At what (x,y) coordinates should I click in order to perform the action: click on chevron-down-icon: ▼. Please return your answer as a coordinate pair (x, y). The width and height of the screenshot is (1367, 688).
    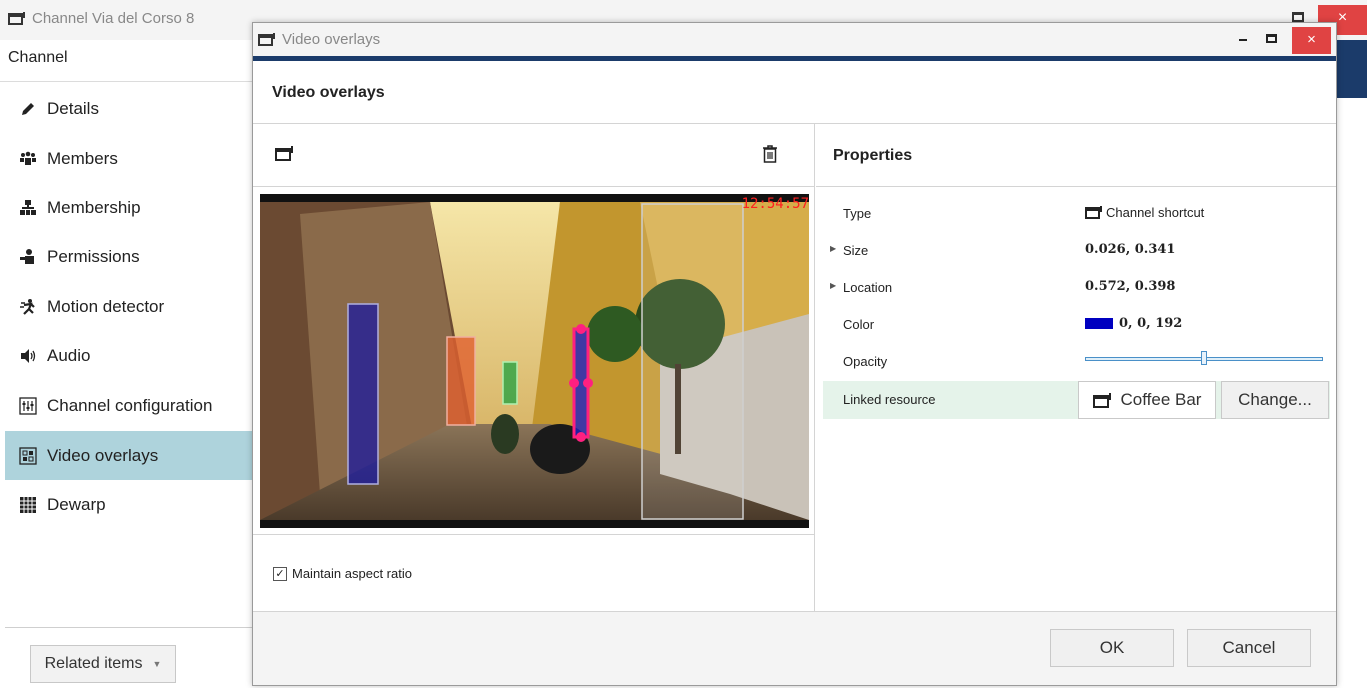
    Looking at the image, I should click on (157, 664).